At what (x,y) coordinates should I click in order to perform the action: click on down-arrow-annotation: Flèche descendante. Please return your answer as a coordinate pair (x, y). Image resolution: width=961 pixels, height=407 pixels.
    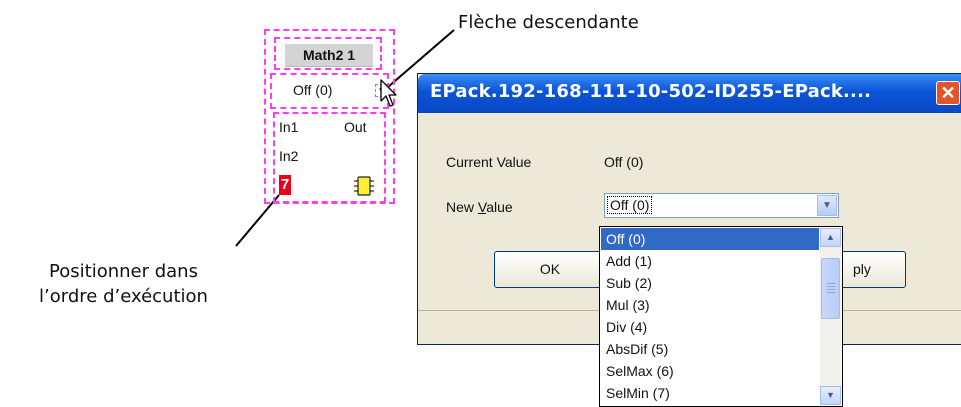
    Looking at the image, I should click on (548, 22).